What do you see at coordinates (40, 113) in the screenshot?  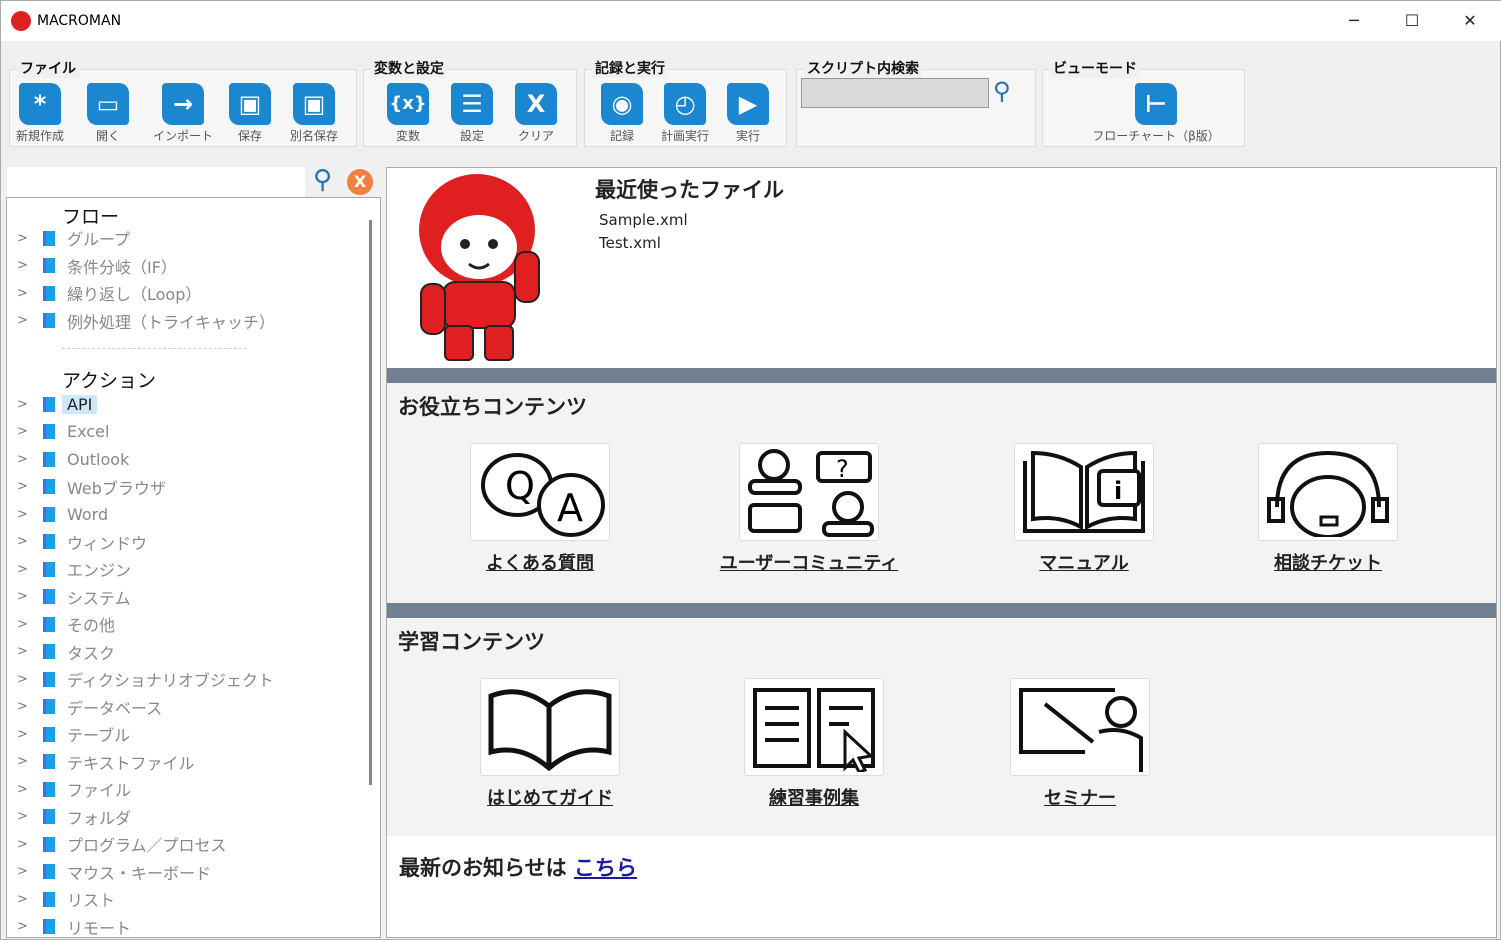 I see `new-button: * 新規作成` at bounding box center [40, 113].